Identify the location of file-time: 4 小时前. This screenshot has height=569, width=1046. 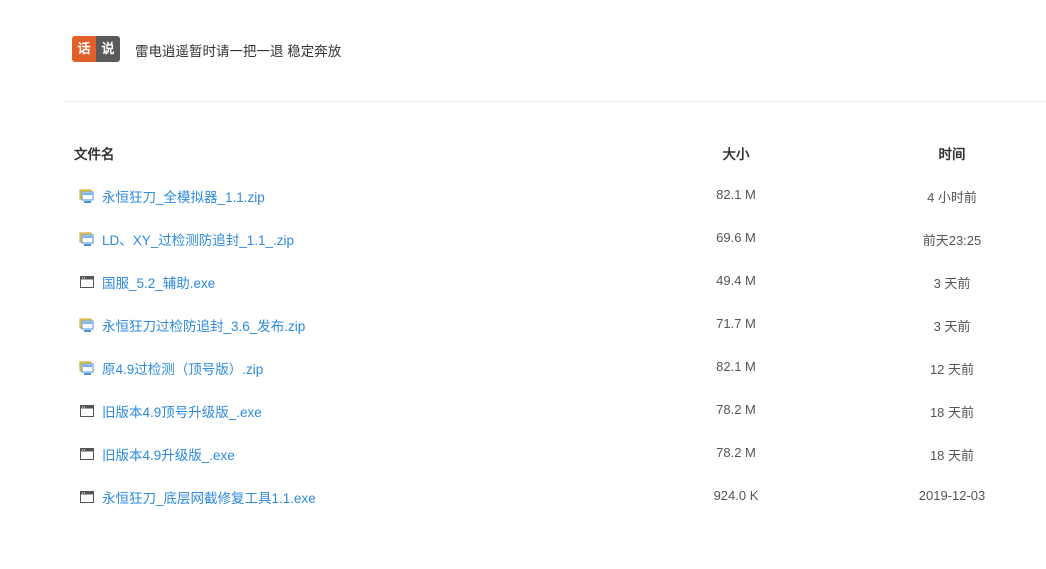
(952, 197).